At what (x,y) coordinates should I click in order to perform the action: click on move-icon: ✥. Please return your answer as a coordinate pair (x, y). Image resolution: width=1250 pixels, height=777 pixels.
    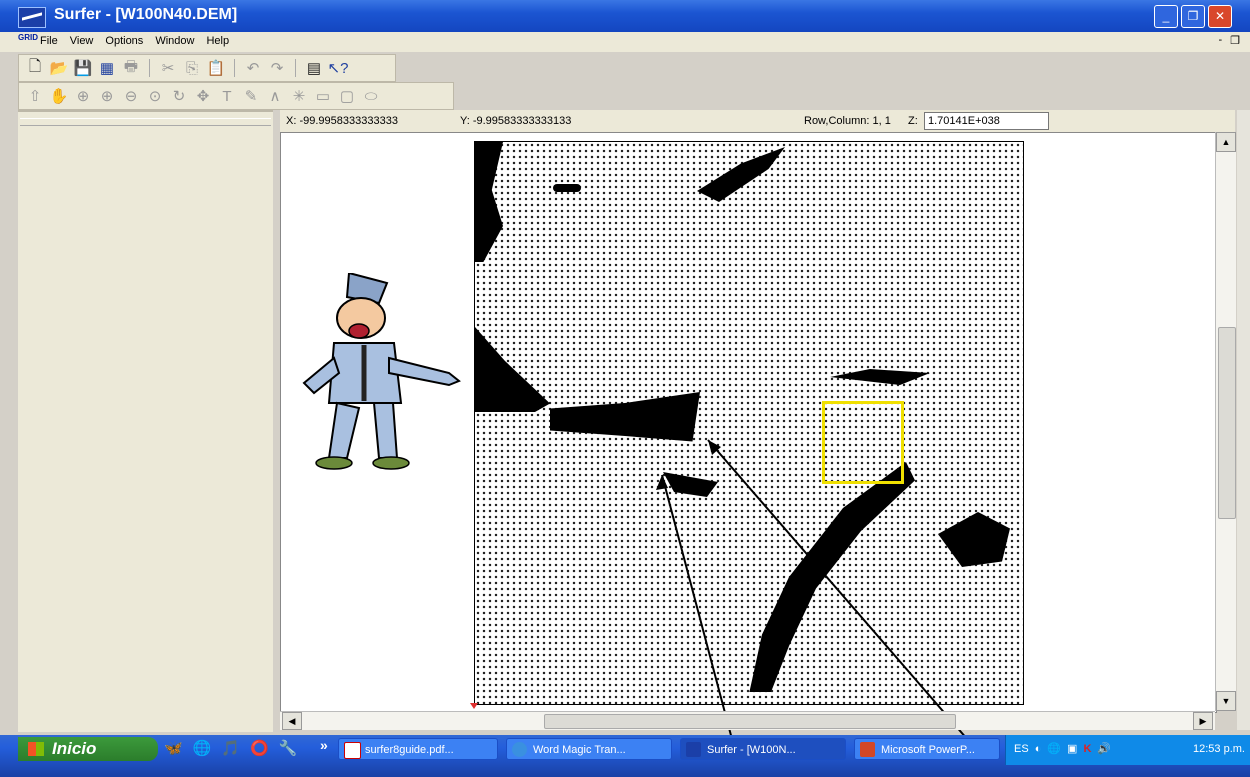
    Looking at the image, I should click on (203, 96).